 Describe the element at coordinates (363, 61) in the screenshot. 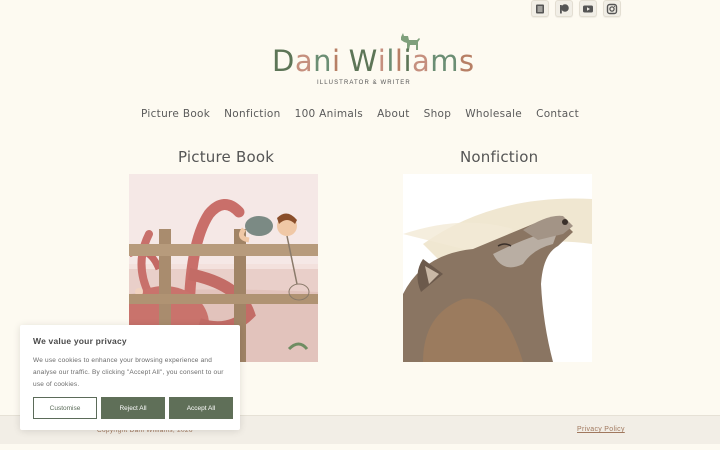

I see `logo-letter: W` at that location.